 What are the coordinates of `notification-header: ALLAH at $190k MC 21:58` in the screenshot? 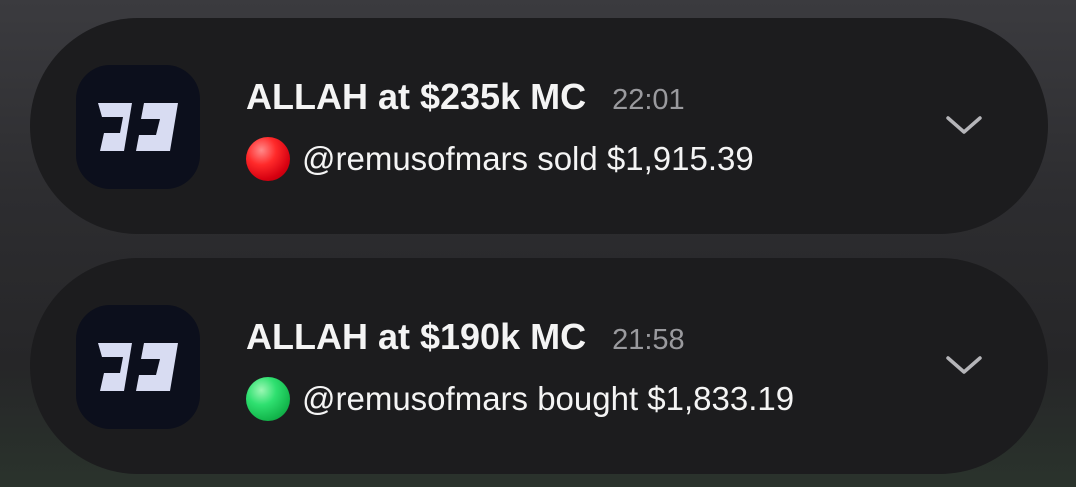 It's located at (465, 337).